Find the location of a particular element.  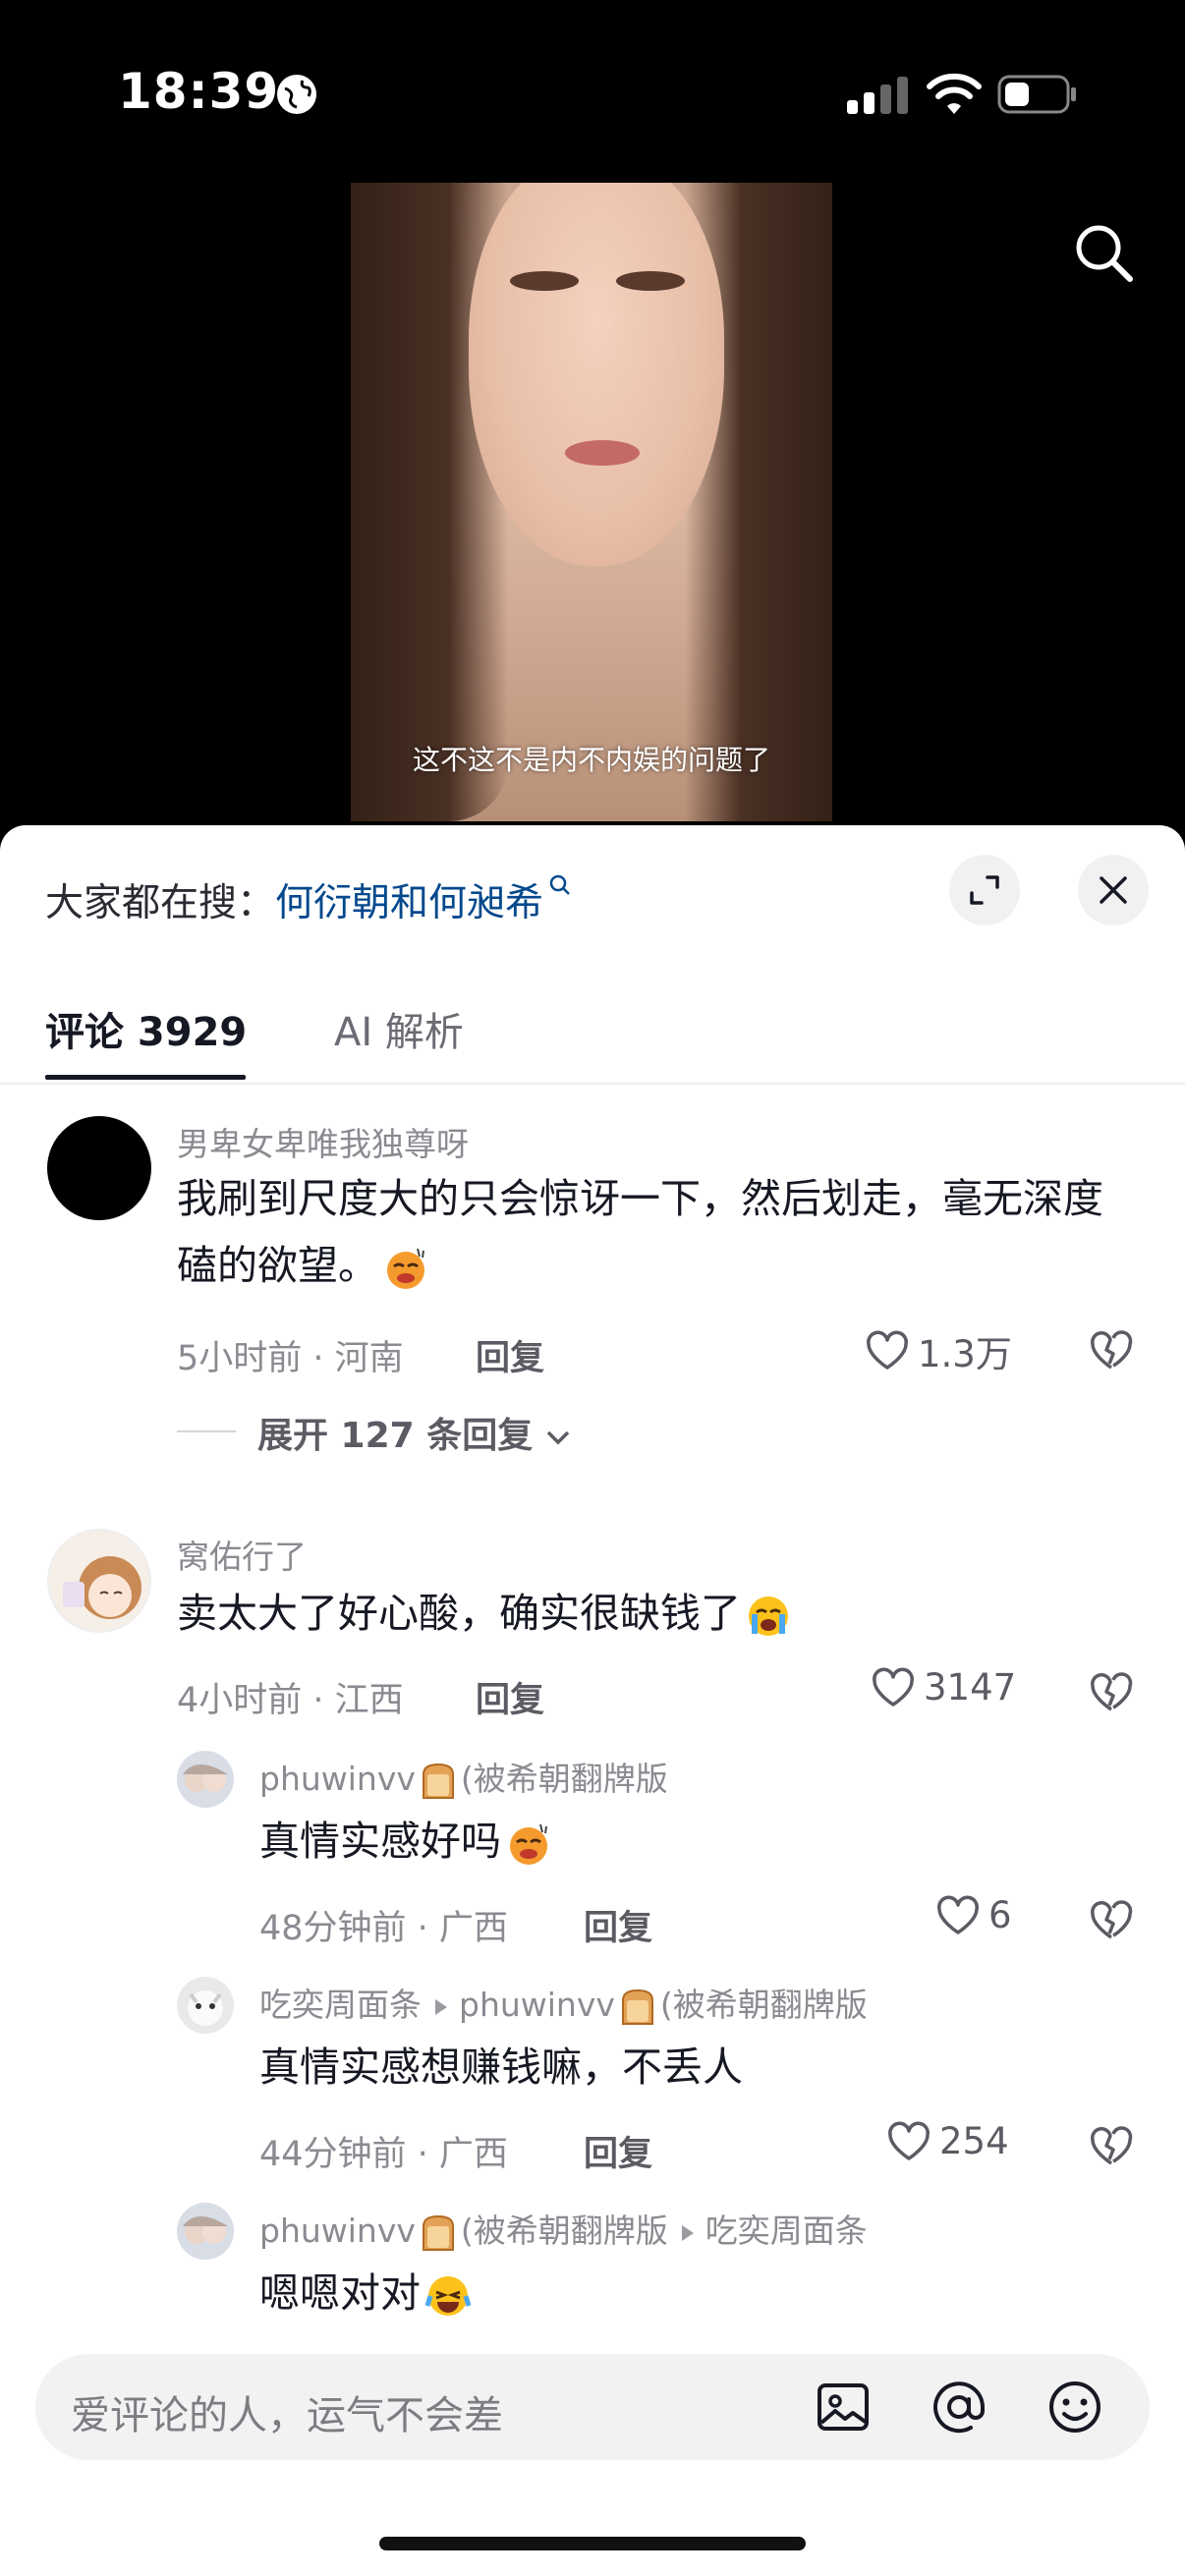

laughing-tears-emoji-icon is located at coordinates (448, 2296).